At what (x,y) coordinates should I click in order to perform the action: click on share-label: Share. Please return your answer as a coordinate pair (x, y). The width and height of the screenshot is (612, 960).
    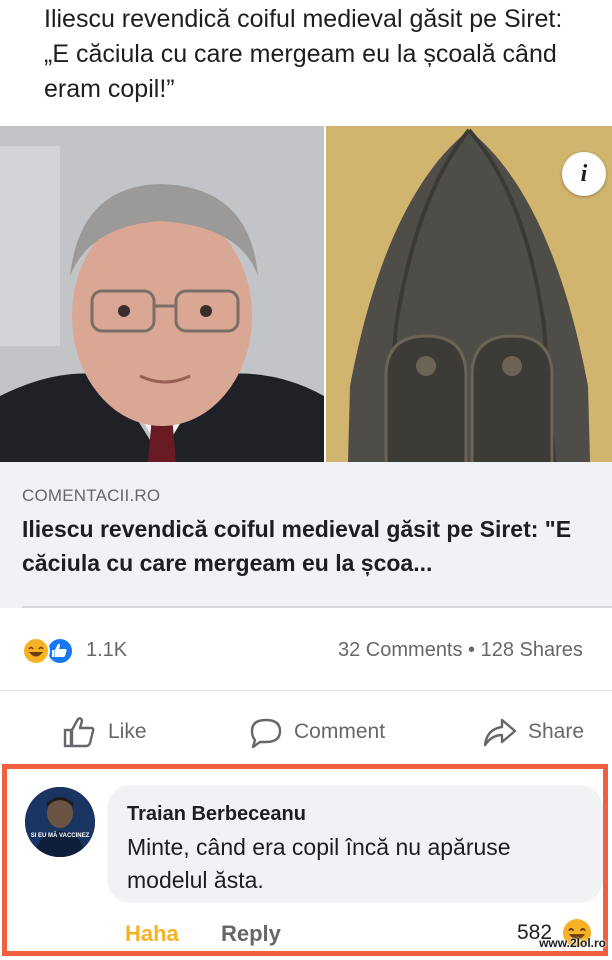
    Looking at the image, I should click on (556, 731).